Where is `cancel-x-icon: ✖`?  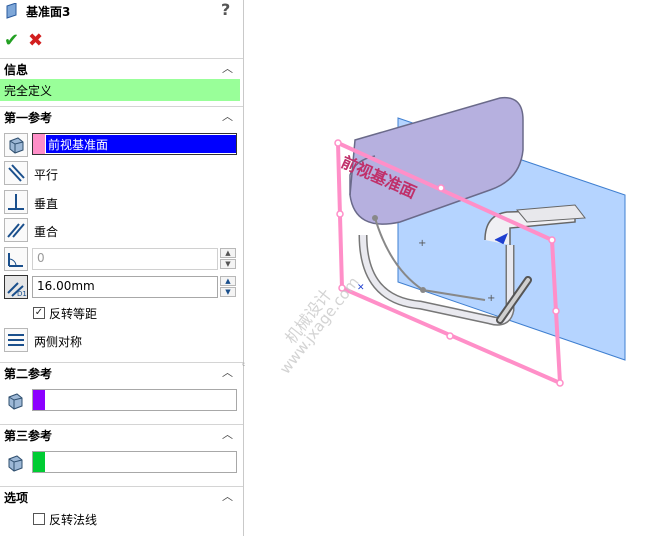 cancel-x-icon: ✖ is located at coordinates (35, 40).